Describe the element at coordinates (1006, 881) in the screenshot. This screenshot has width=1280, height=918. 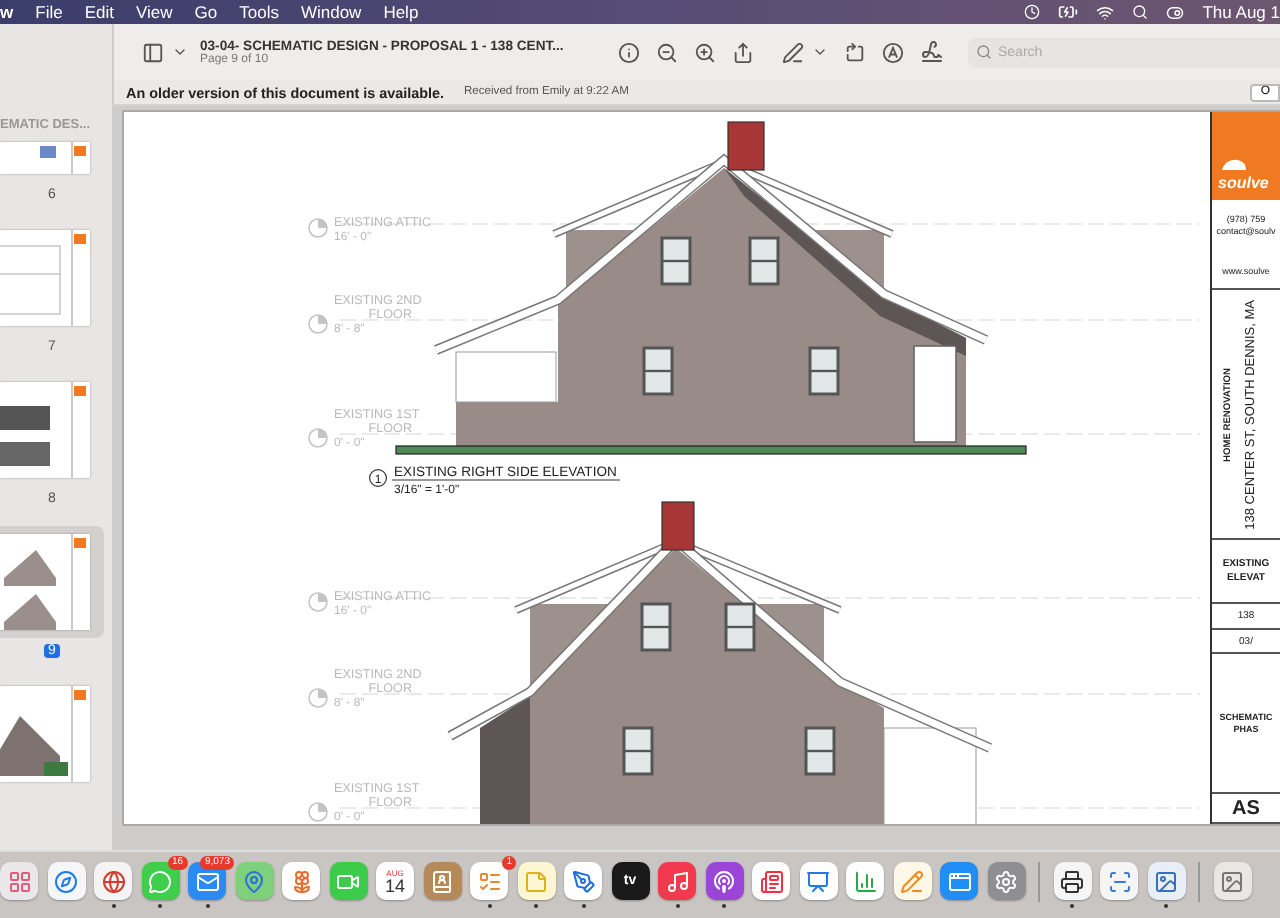
I see `settings-icon` at that location.